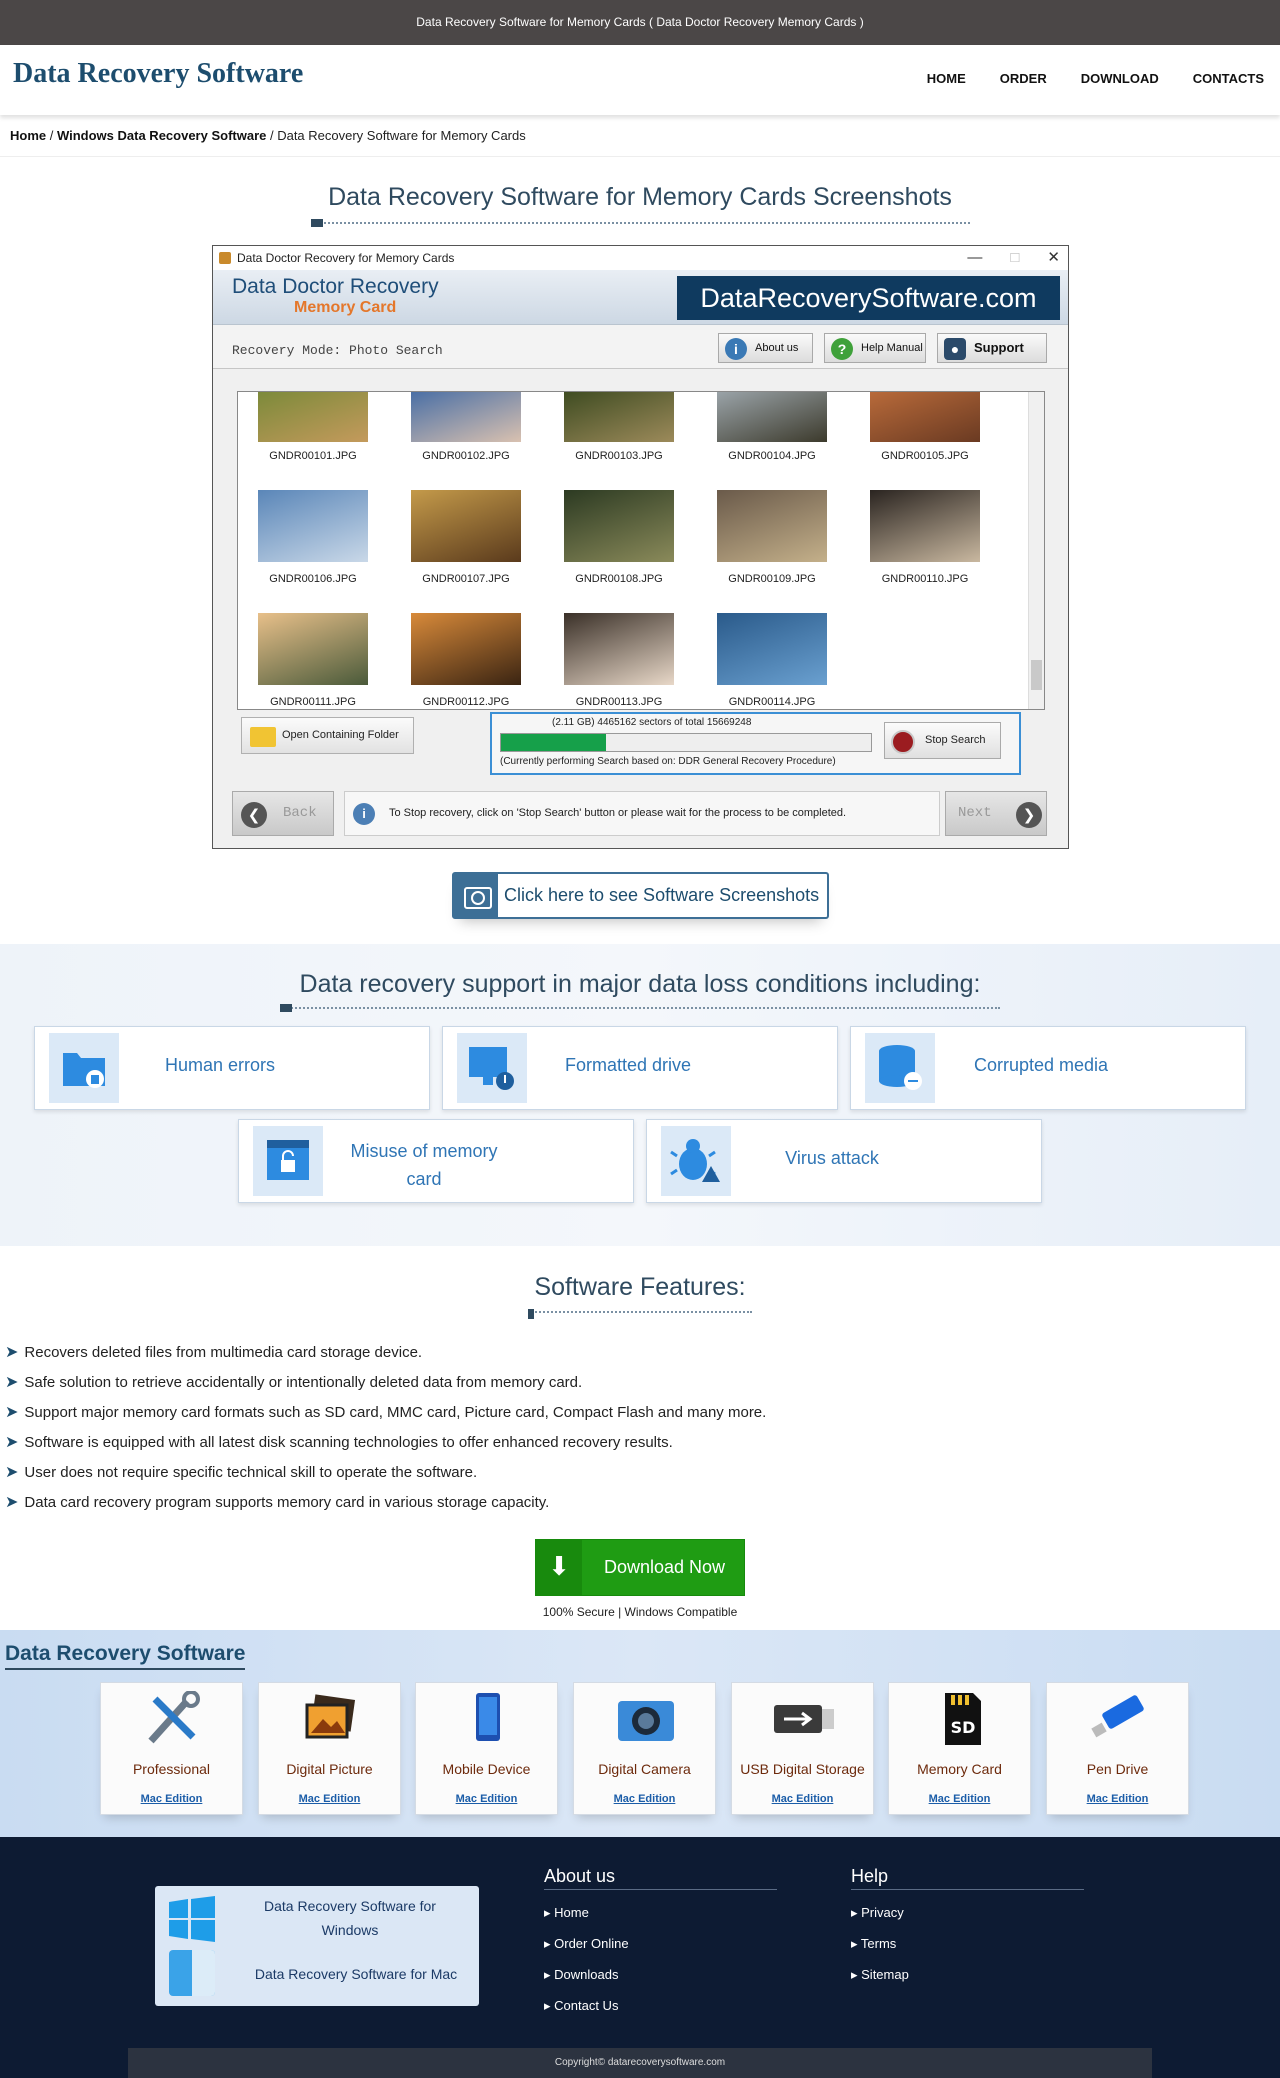 The image size is (1280, 2078). Describe the element at coordinates (28, 135) in the screenshot. I see `breadcrumb-home: Home` at that location.